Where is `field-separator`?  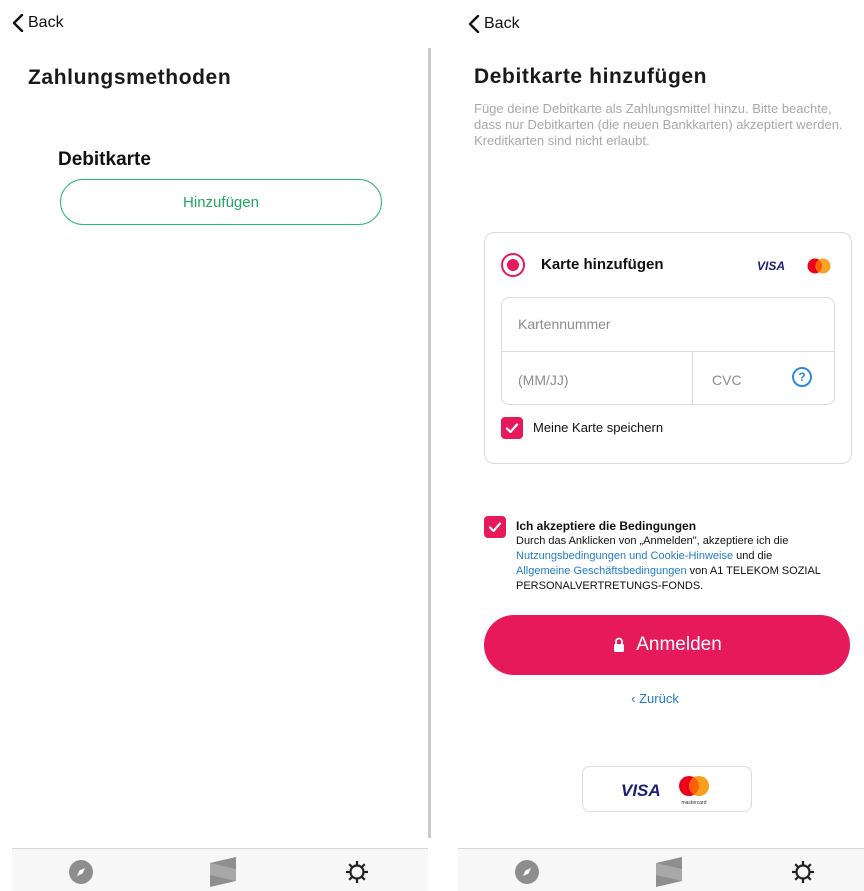
field-separator is located at coordinates (692, 379).